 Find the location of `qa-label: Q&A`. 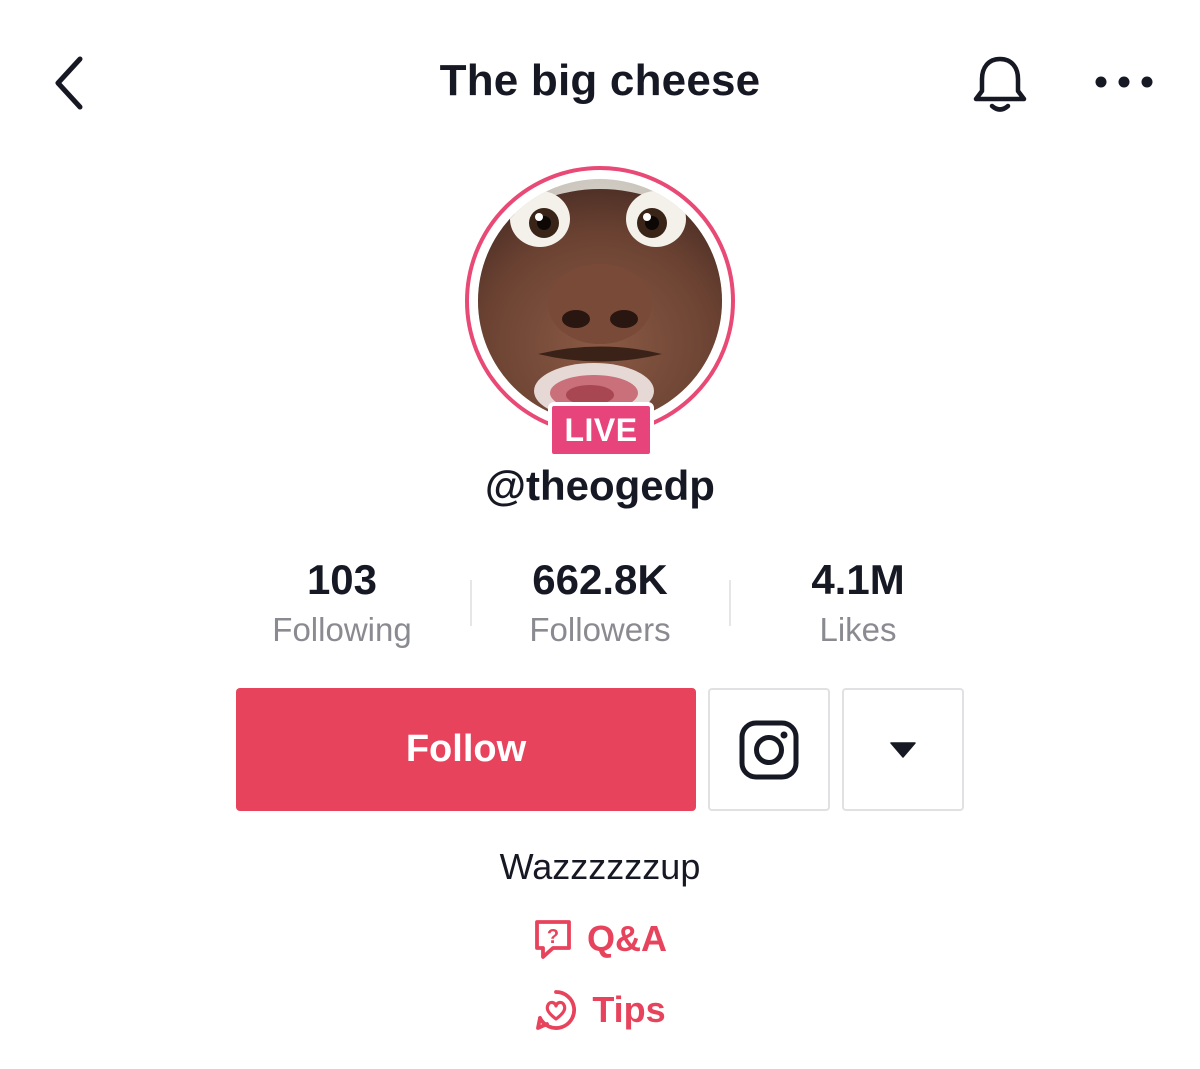

qa-label: Q&A is located at coordinates (627, 938).